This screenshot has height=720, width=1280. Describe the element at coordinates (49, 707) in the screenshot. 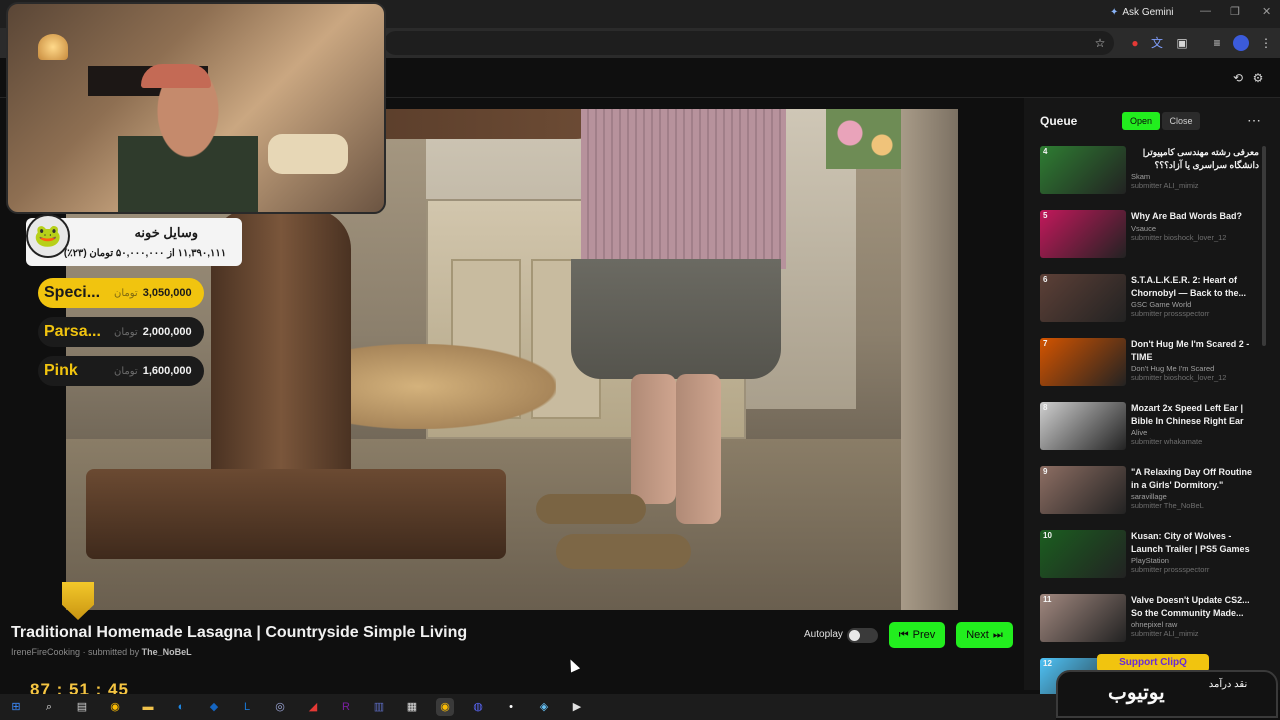

I see `search-icon: ⌕` at that location.